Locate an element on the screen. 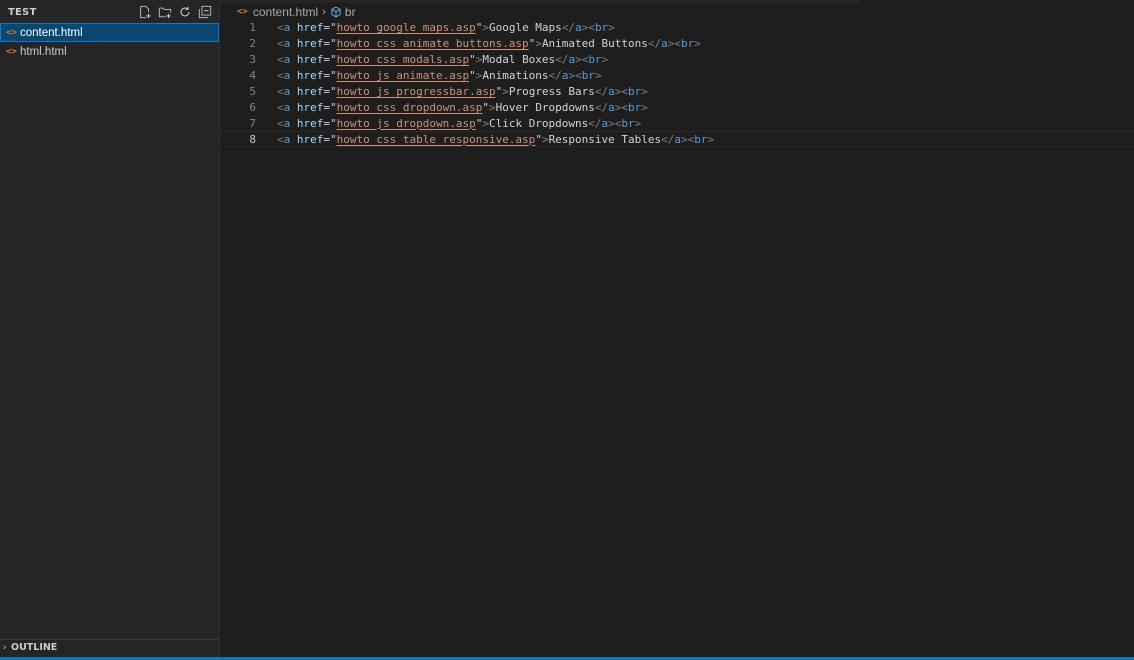 This screenshot has height=660, width=1134. new-file-button is located at coordinates (145, 12).